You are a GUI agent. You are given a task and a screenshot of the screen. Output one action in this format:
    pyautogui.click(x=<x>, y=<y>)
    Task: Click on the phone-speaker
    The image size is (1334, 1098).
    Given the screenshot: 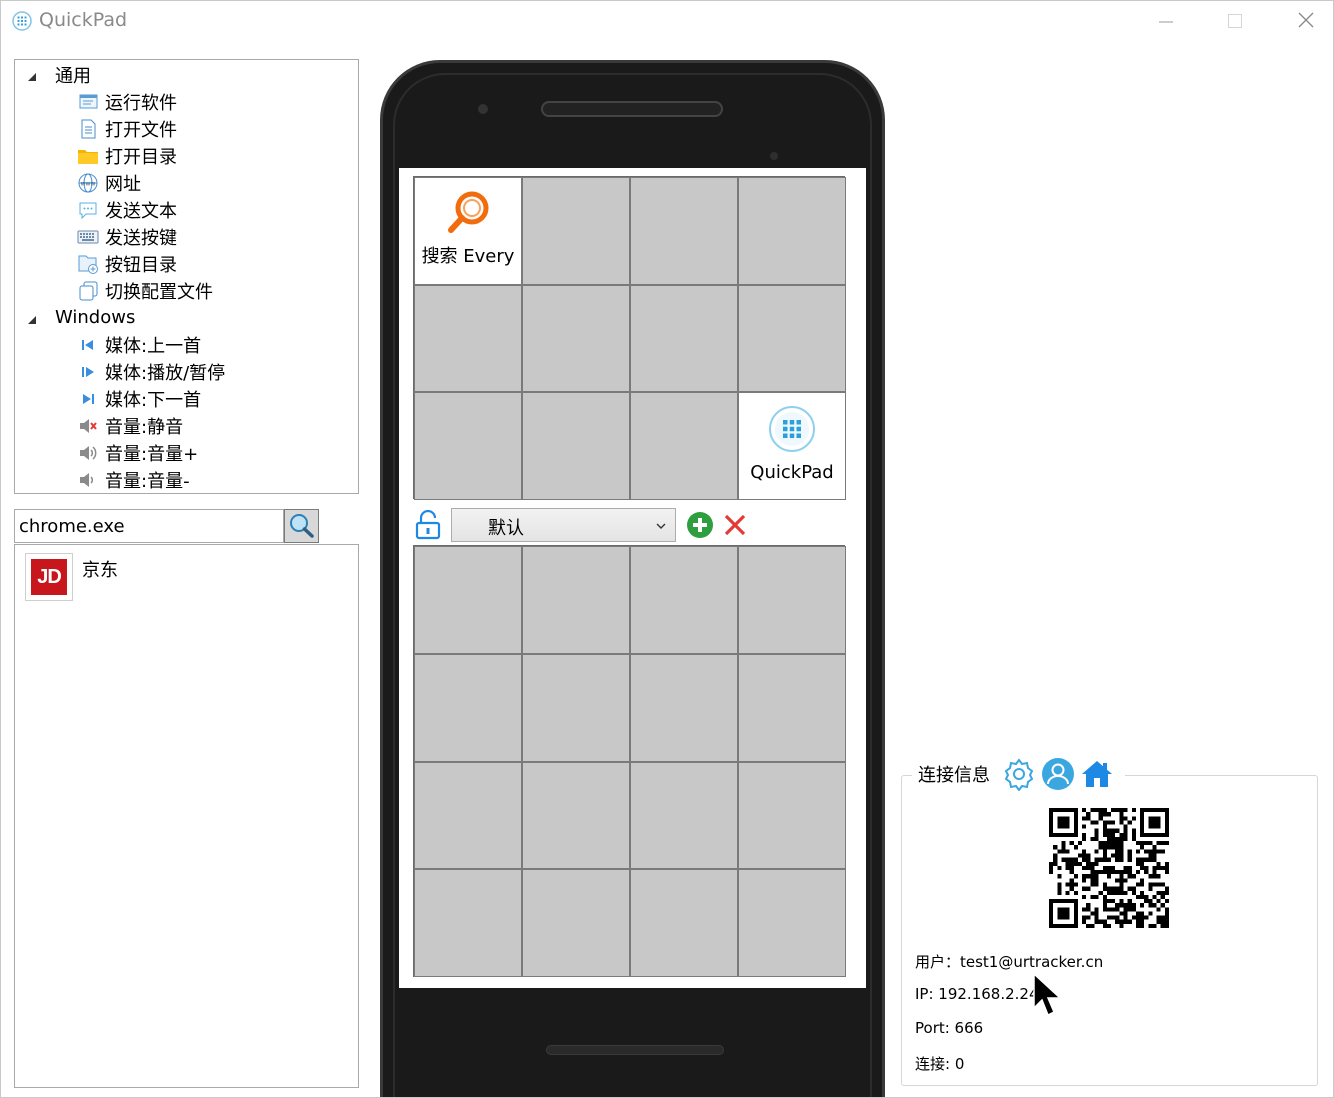 What is the action you would take?
    pyautogui.click(x=632, y=109)
    